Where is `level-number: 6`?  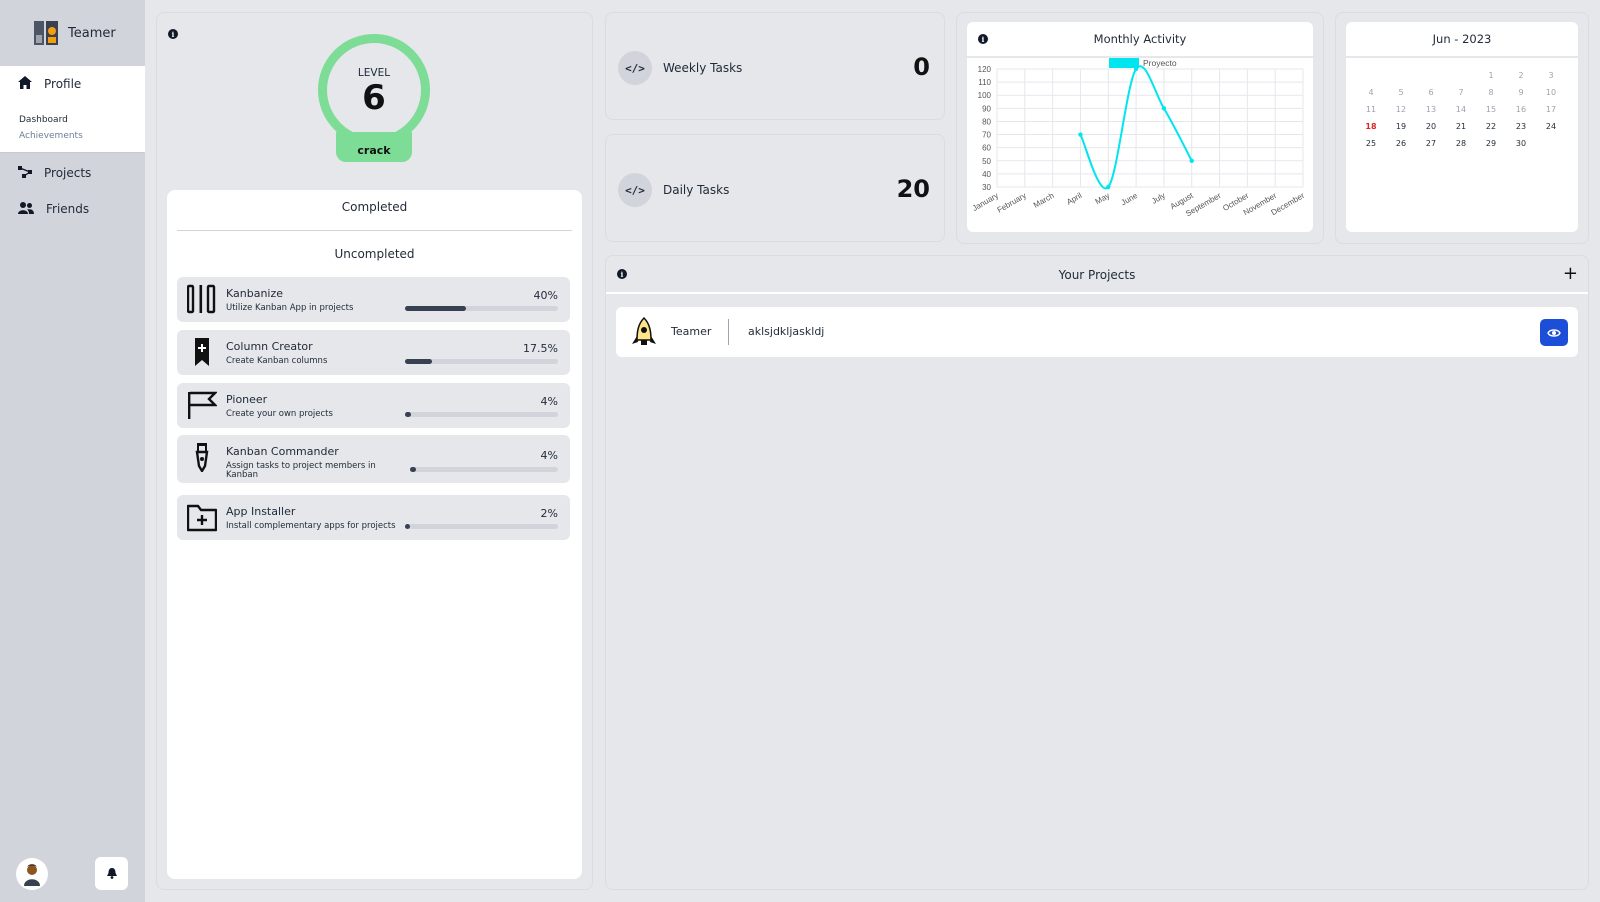 level-number: 6 is located at coordinates (374, 98).